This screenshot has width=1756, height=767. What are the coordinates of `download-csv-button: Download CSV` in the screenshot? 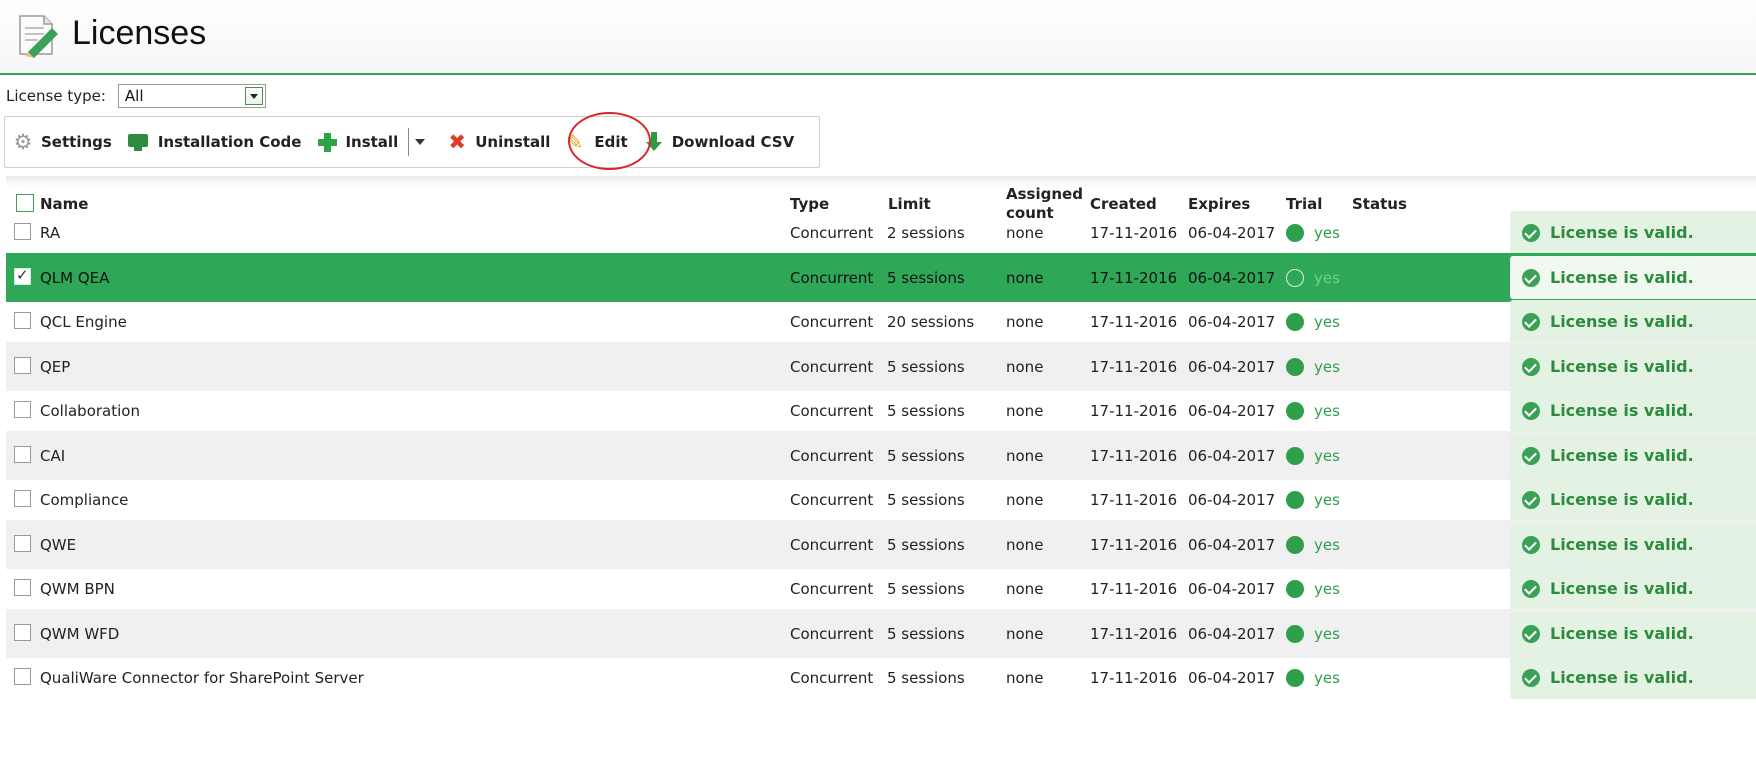 It's located at (719, 142).